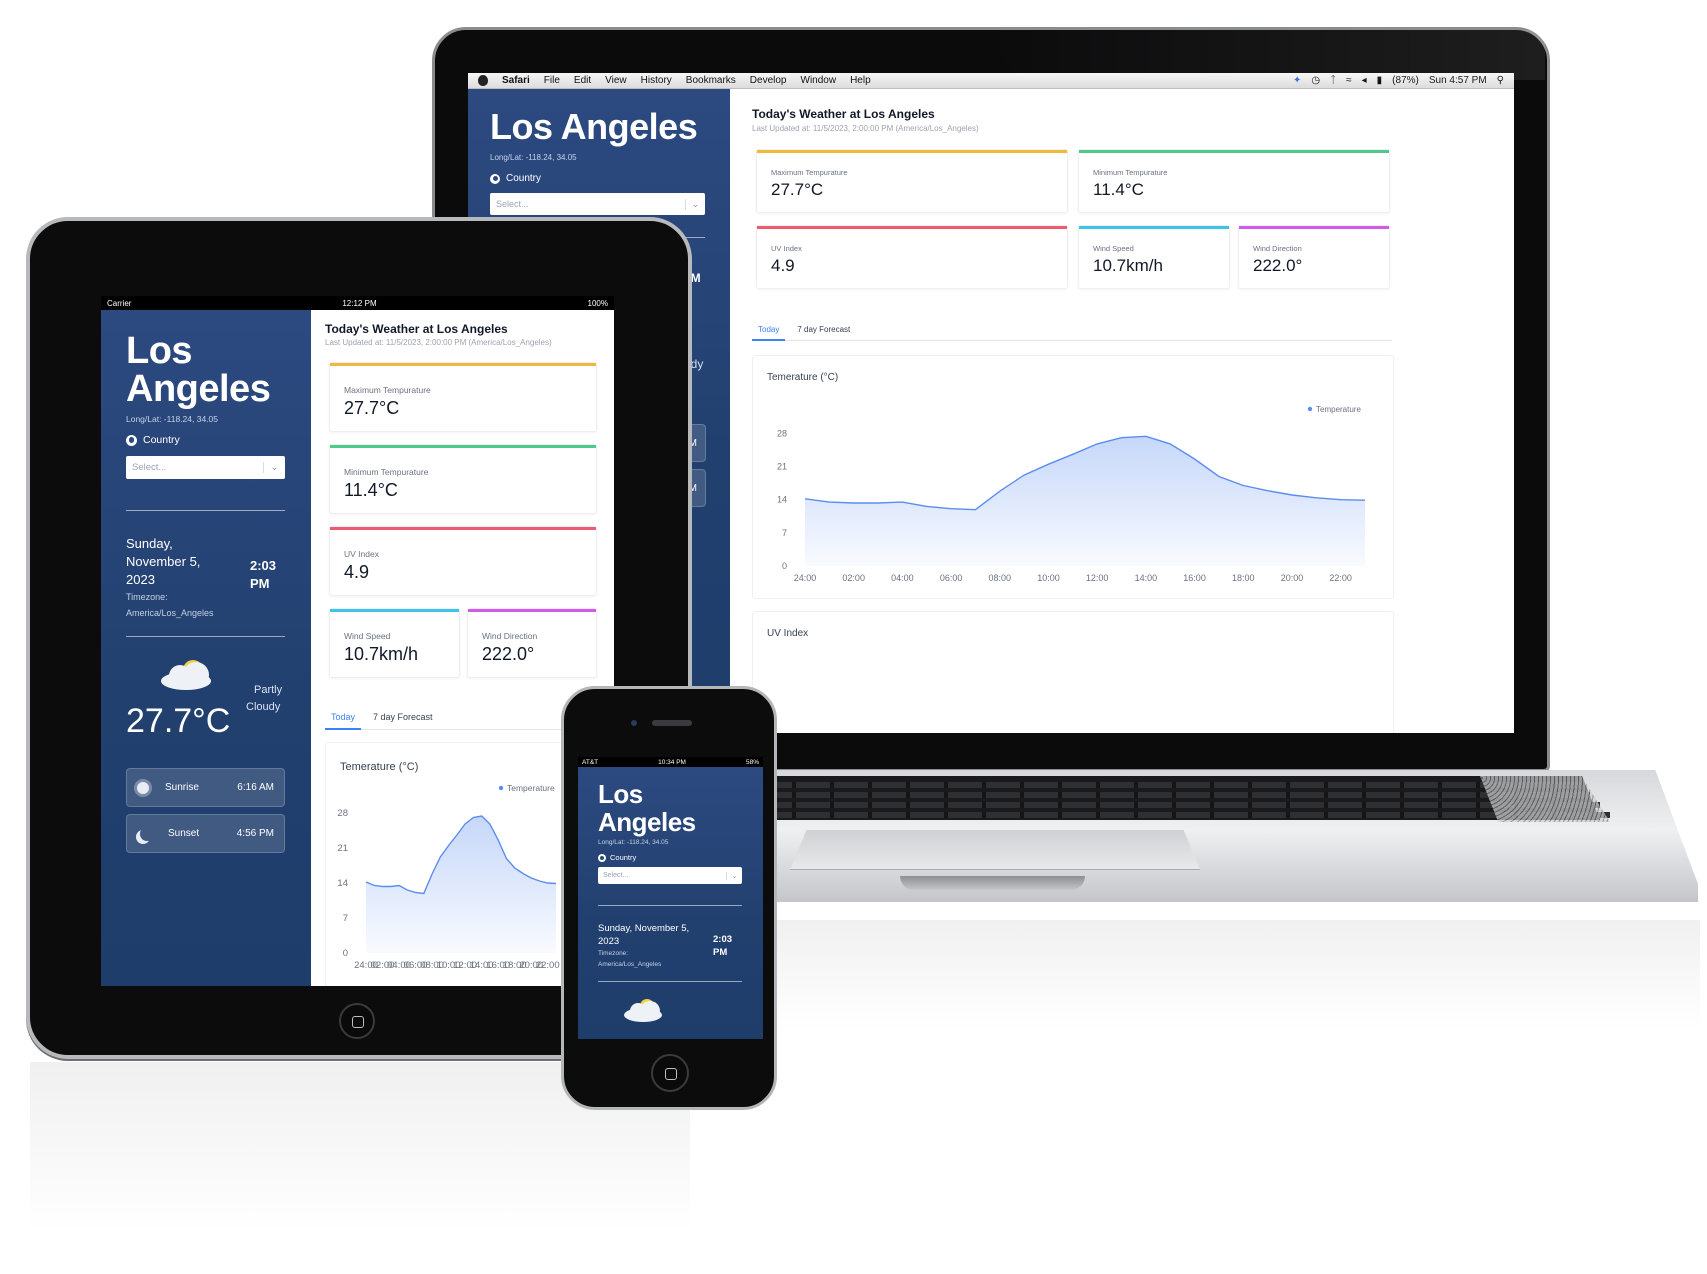  Describe the element at coordinates (1048, 578) in the screenshot. I see `x-tick-label: 10:00` at that location.